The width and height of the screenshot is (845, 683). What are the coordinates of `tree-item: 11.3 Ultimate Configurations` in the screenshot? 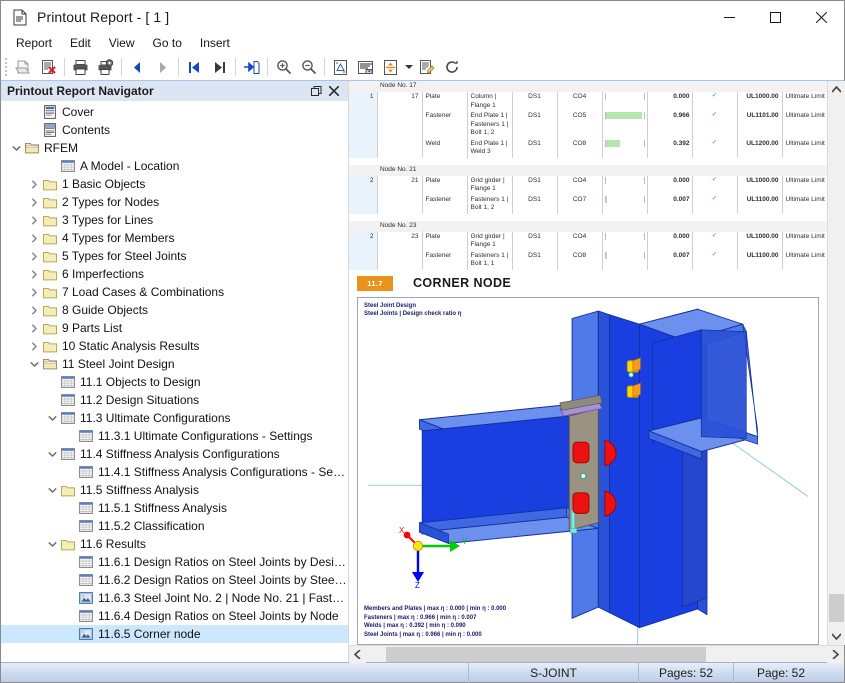 It's located at (174, 418).